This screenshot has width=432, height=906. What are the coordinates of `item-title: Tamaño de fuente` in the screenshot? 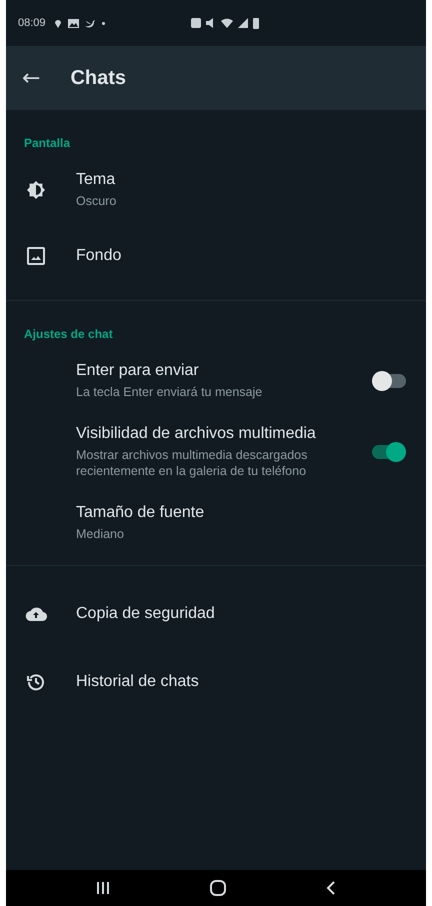 It's located at (141, 513).